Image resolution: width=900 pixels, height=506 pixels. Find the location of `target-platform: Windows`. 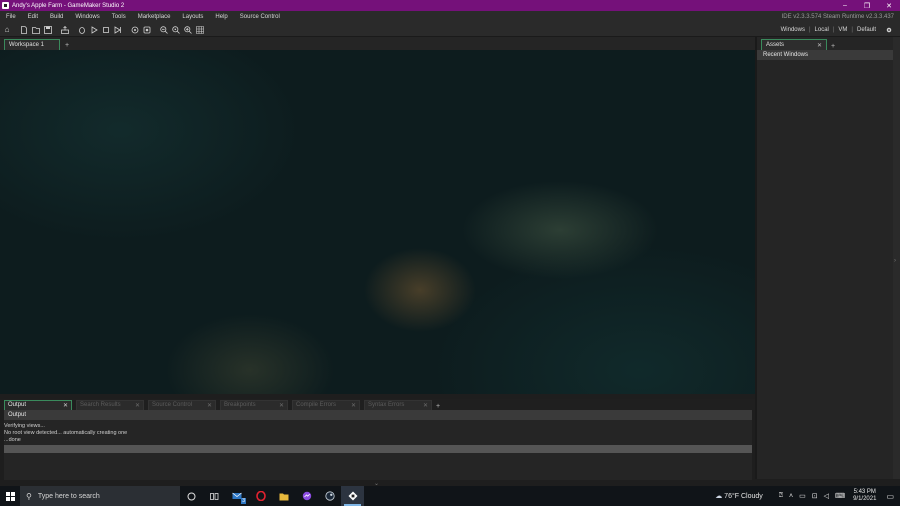

target-platform: Windows is located at coordinates (793, 30).